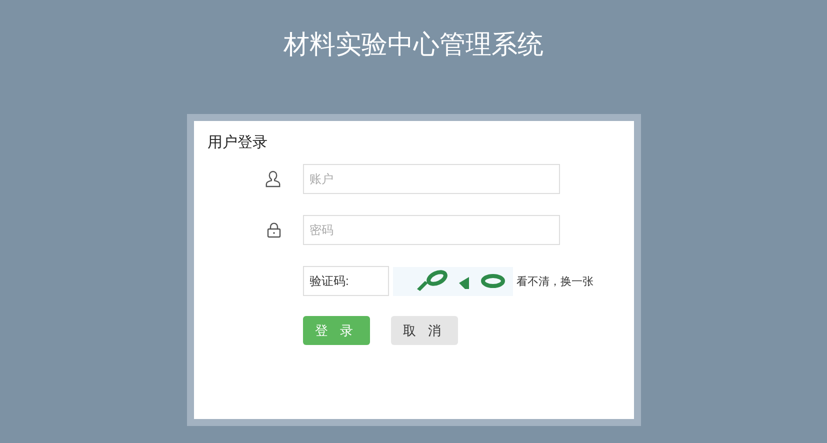 Image resolution: width=827 pixels, height=443 pixels. What do you see at coordinates (273, 230) in the screenshot?
I see `lock-icon` at bounding box center [273, 230].